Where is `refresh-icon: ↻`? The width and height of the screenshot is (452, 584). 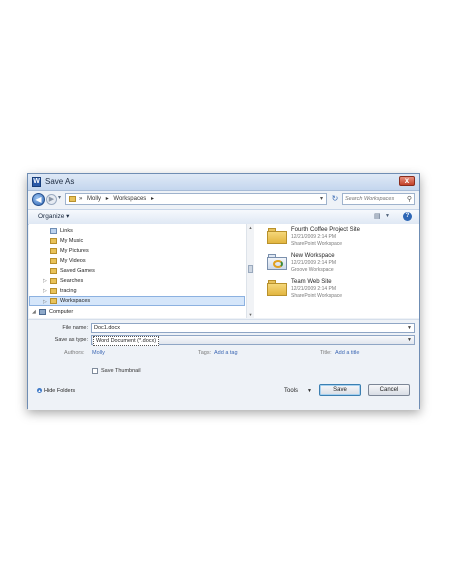 refresh-icon: ↻ is located at coordinates (335, 199).